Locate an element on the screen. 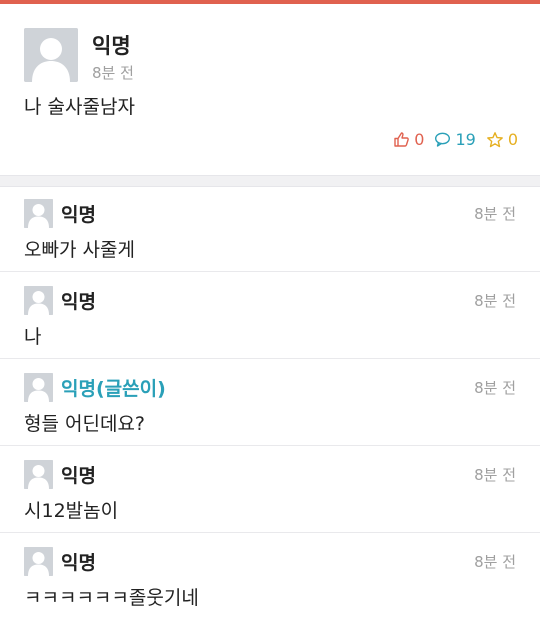 Image resolution: width=540 pixels, height=619 pixels. scrap-button: 0 is located at coordinates (502, 139).